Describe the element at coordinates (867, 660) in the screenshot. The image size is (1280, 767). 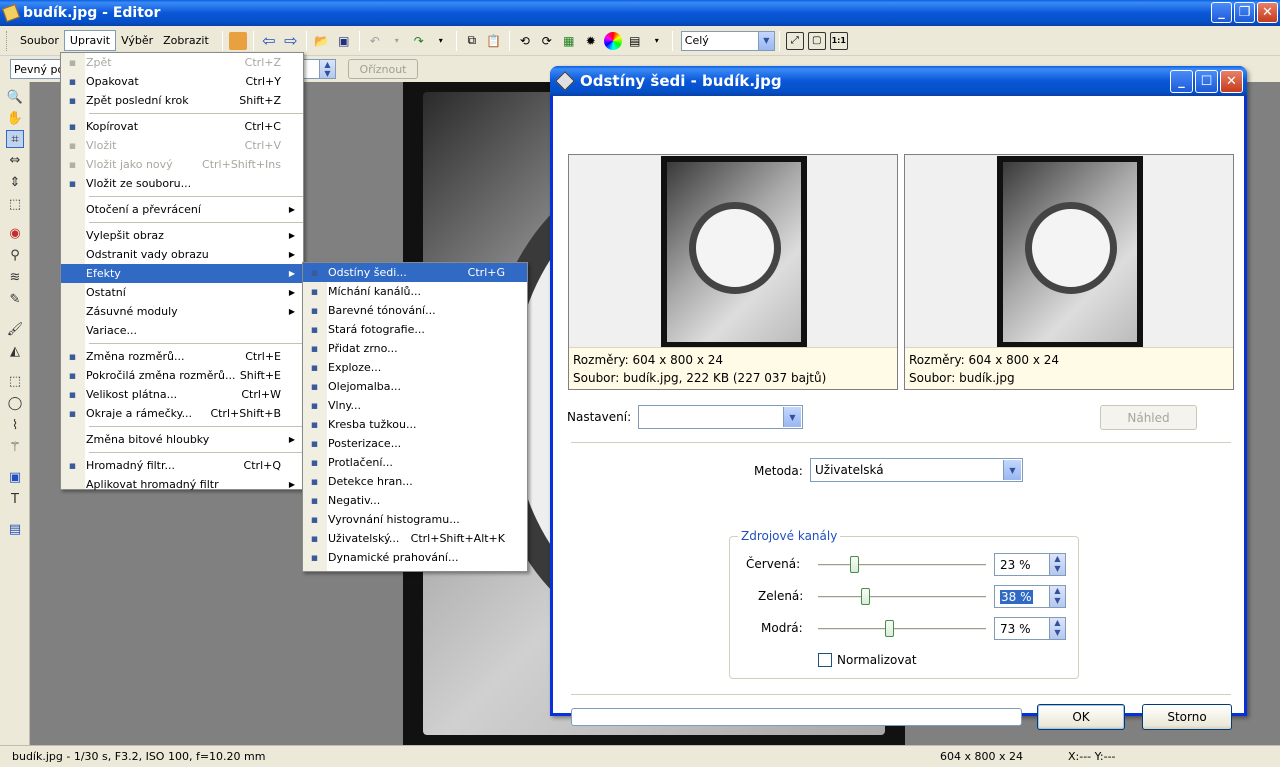
I see `normalize-checkbox: Normalizovat` at that location.